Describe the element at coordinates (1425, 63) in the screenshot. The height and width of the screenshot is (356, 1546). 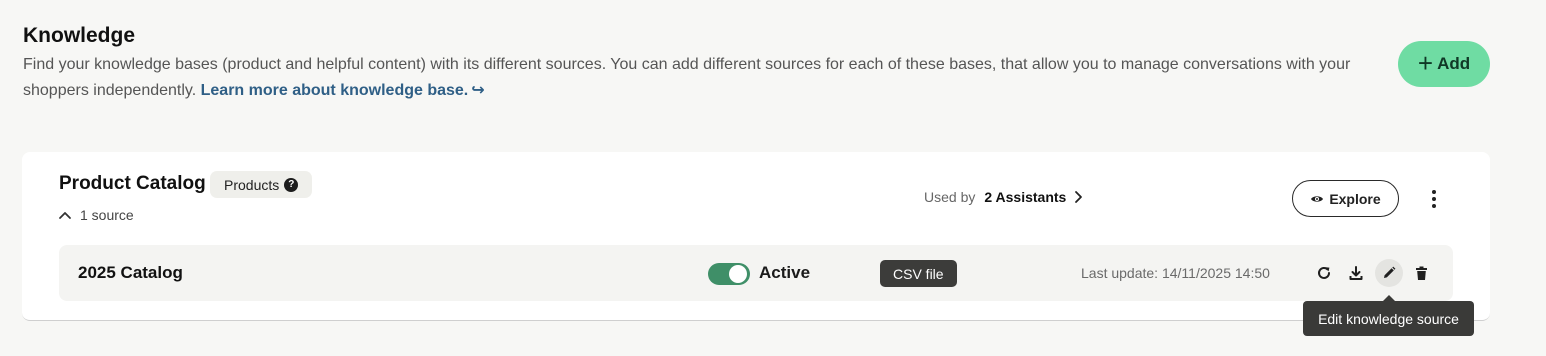
I see `plus-icon: +` at that location.